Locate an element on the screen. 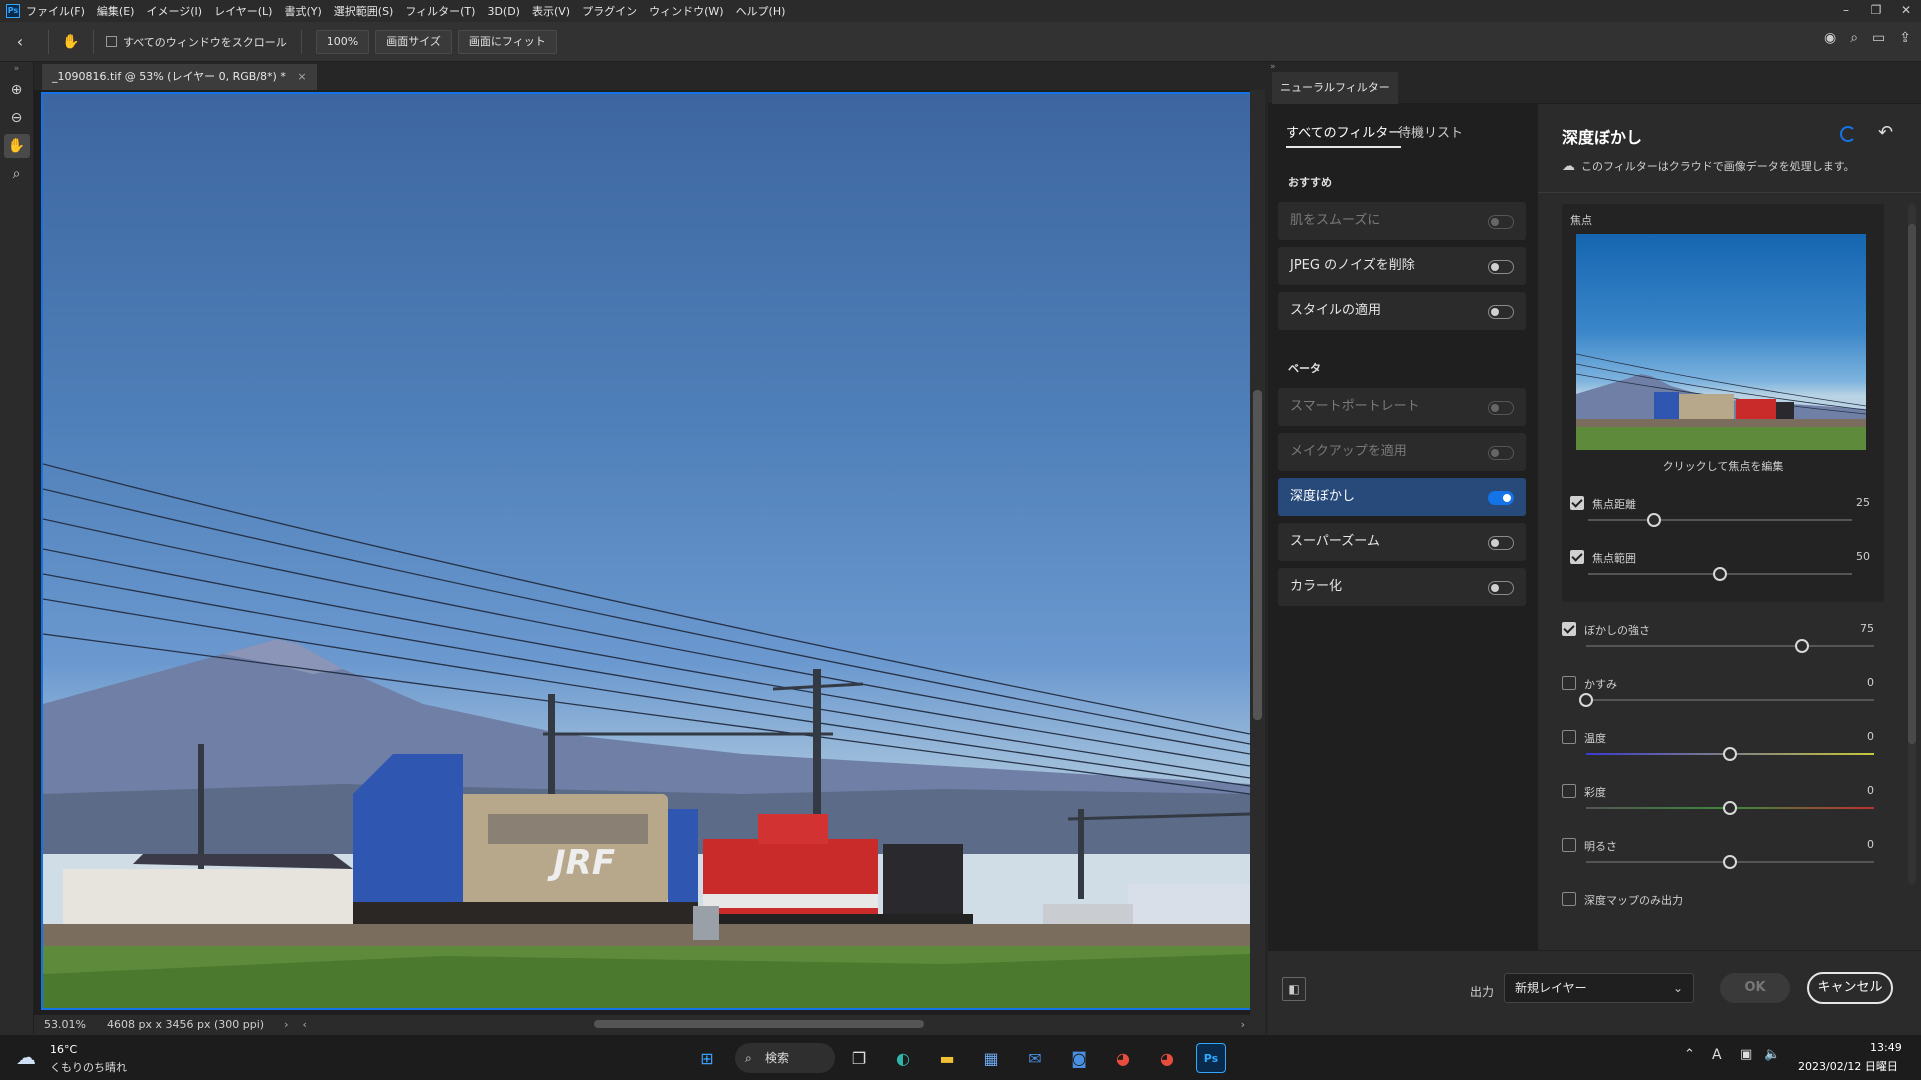 This screenshot has height=1080, width=1921. chat-icon: ◙ is located at coordinates (1079, 1058).